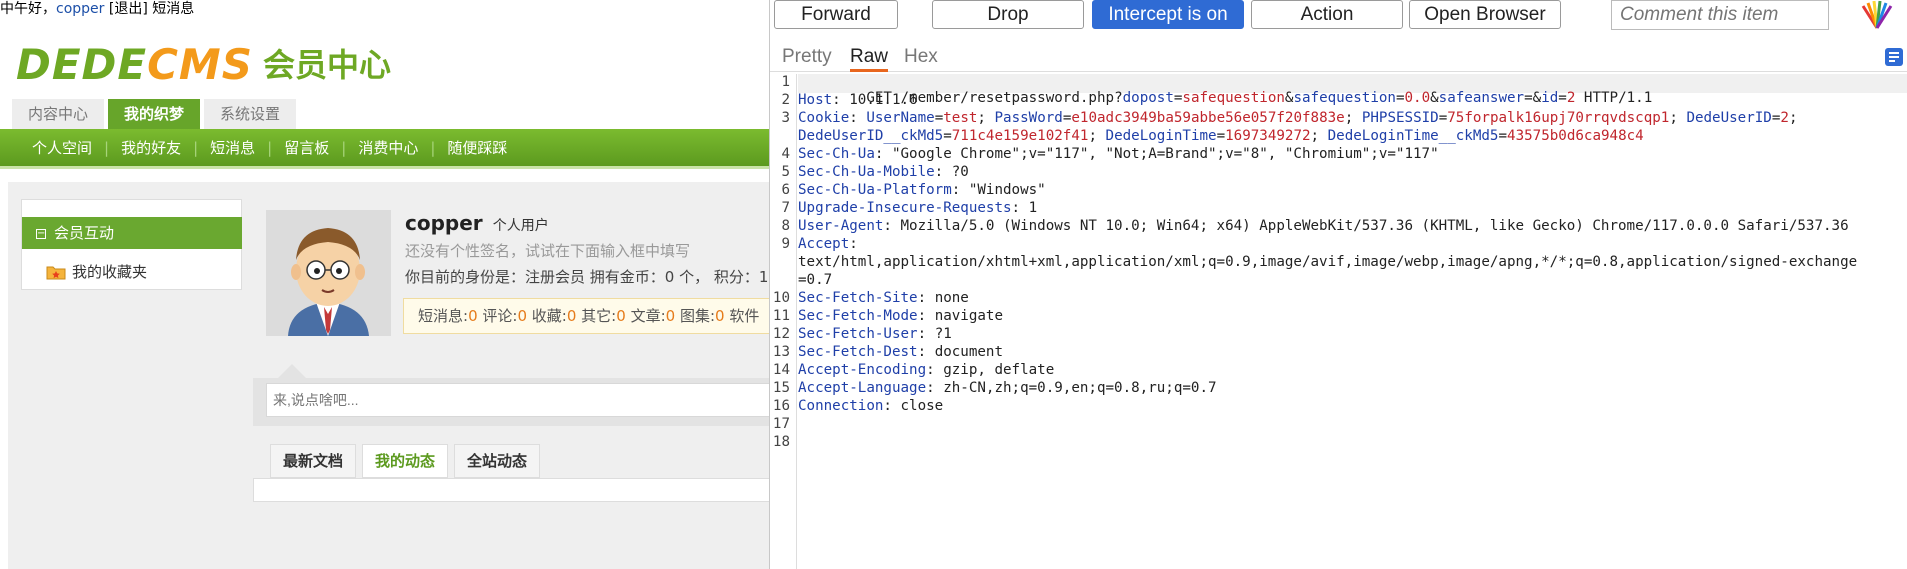 This screenshot has height=569, width=1907. What do you see at coordinates (697, 316) in the screenshot?
I see `count-label: 图集:` at bounding box center [697, 316].